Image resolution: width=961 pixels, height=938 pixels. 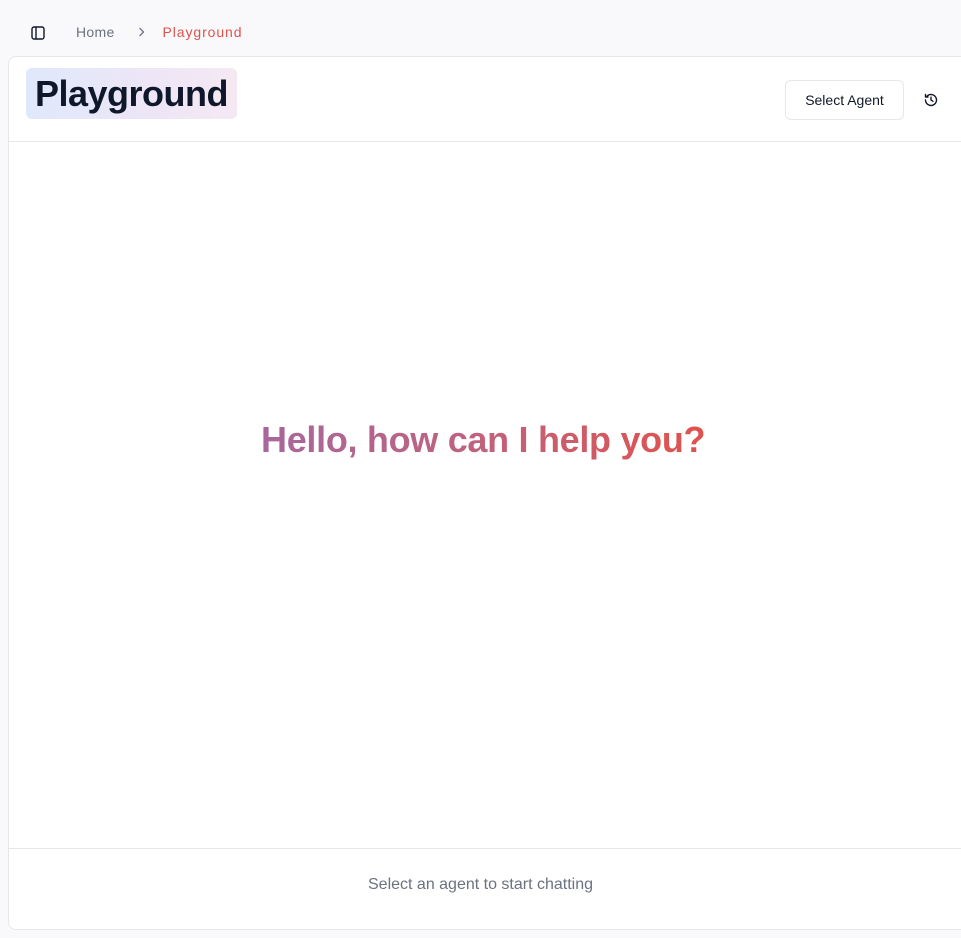 I want to click on sidebar-toggle-button, so click(x=38, y=33).